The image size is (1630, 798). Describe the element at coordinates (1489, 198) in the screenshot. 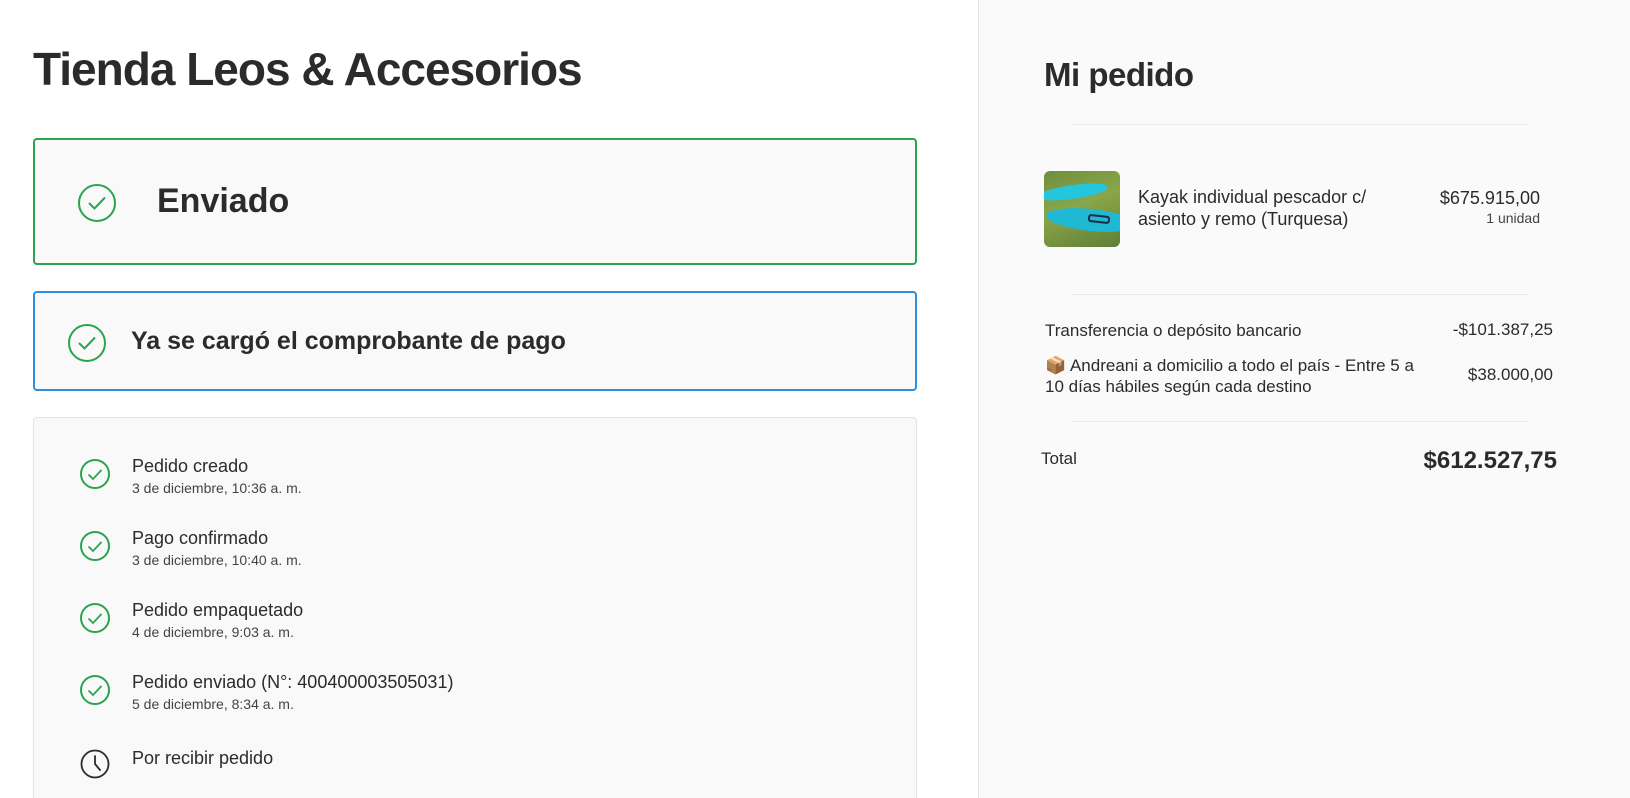

I see `product-price: $675.915,00` at that location.